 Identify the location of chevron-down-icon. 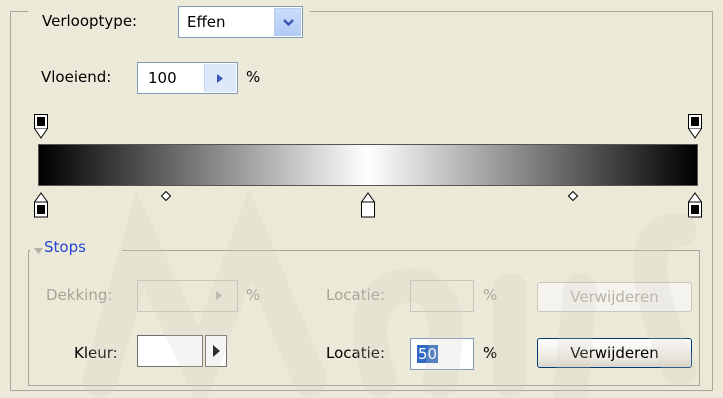
(288, 23).